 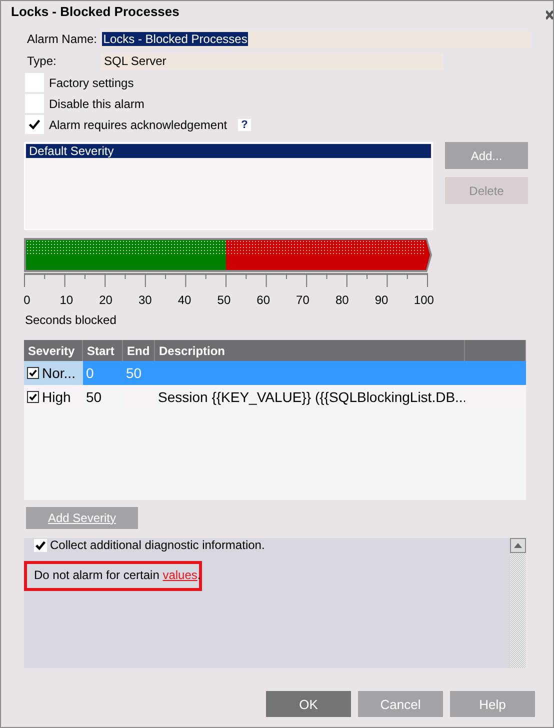 What do you see at coordinates (56, 397) in the screenshot?
I see `table-cell: High` at bounding box center [56, 397].